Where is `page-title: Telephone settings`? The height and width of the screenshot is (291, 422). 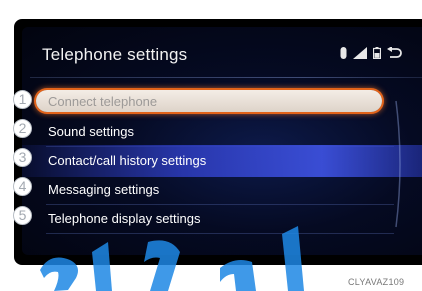
page-title: Telephone settings is located at coordinates (115, 54).